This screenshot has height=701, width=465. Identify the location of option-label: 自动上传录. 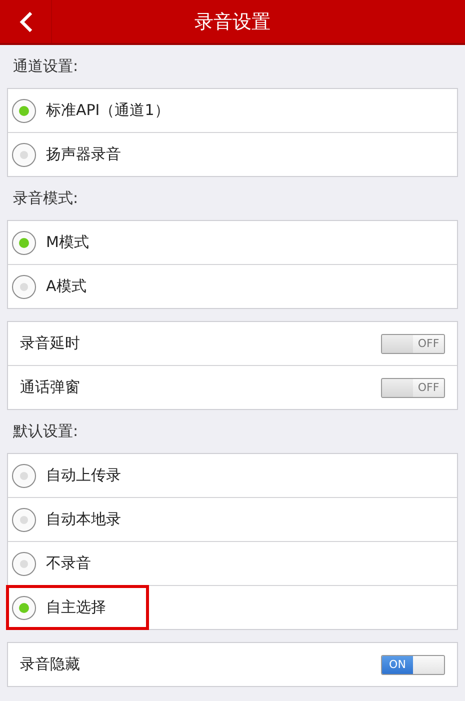
(84, 475).